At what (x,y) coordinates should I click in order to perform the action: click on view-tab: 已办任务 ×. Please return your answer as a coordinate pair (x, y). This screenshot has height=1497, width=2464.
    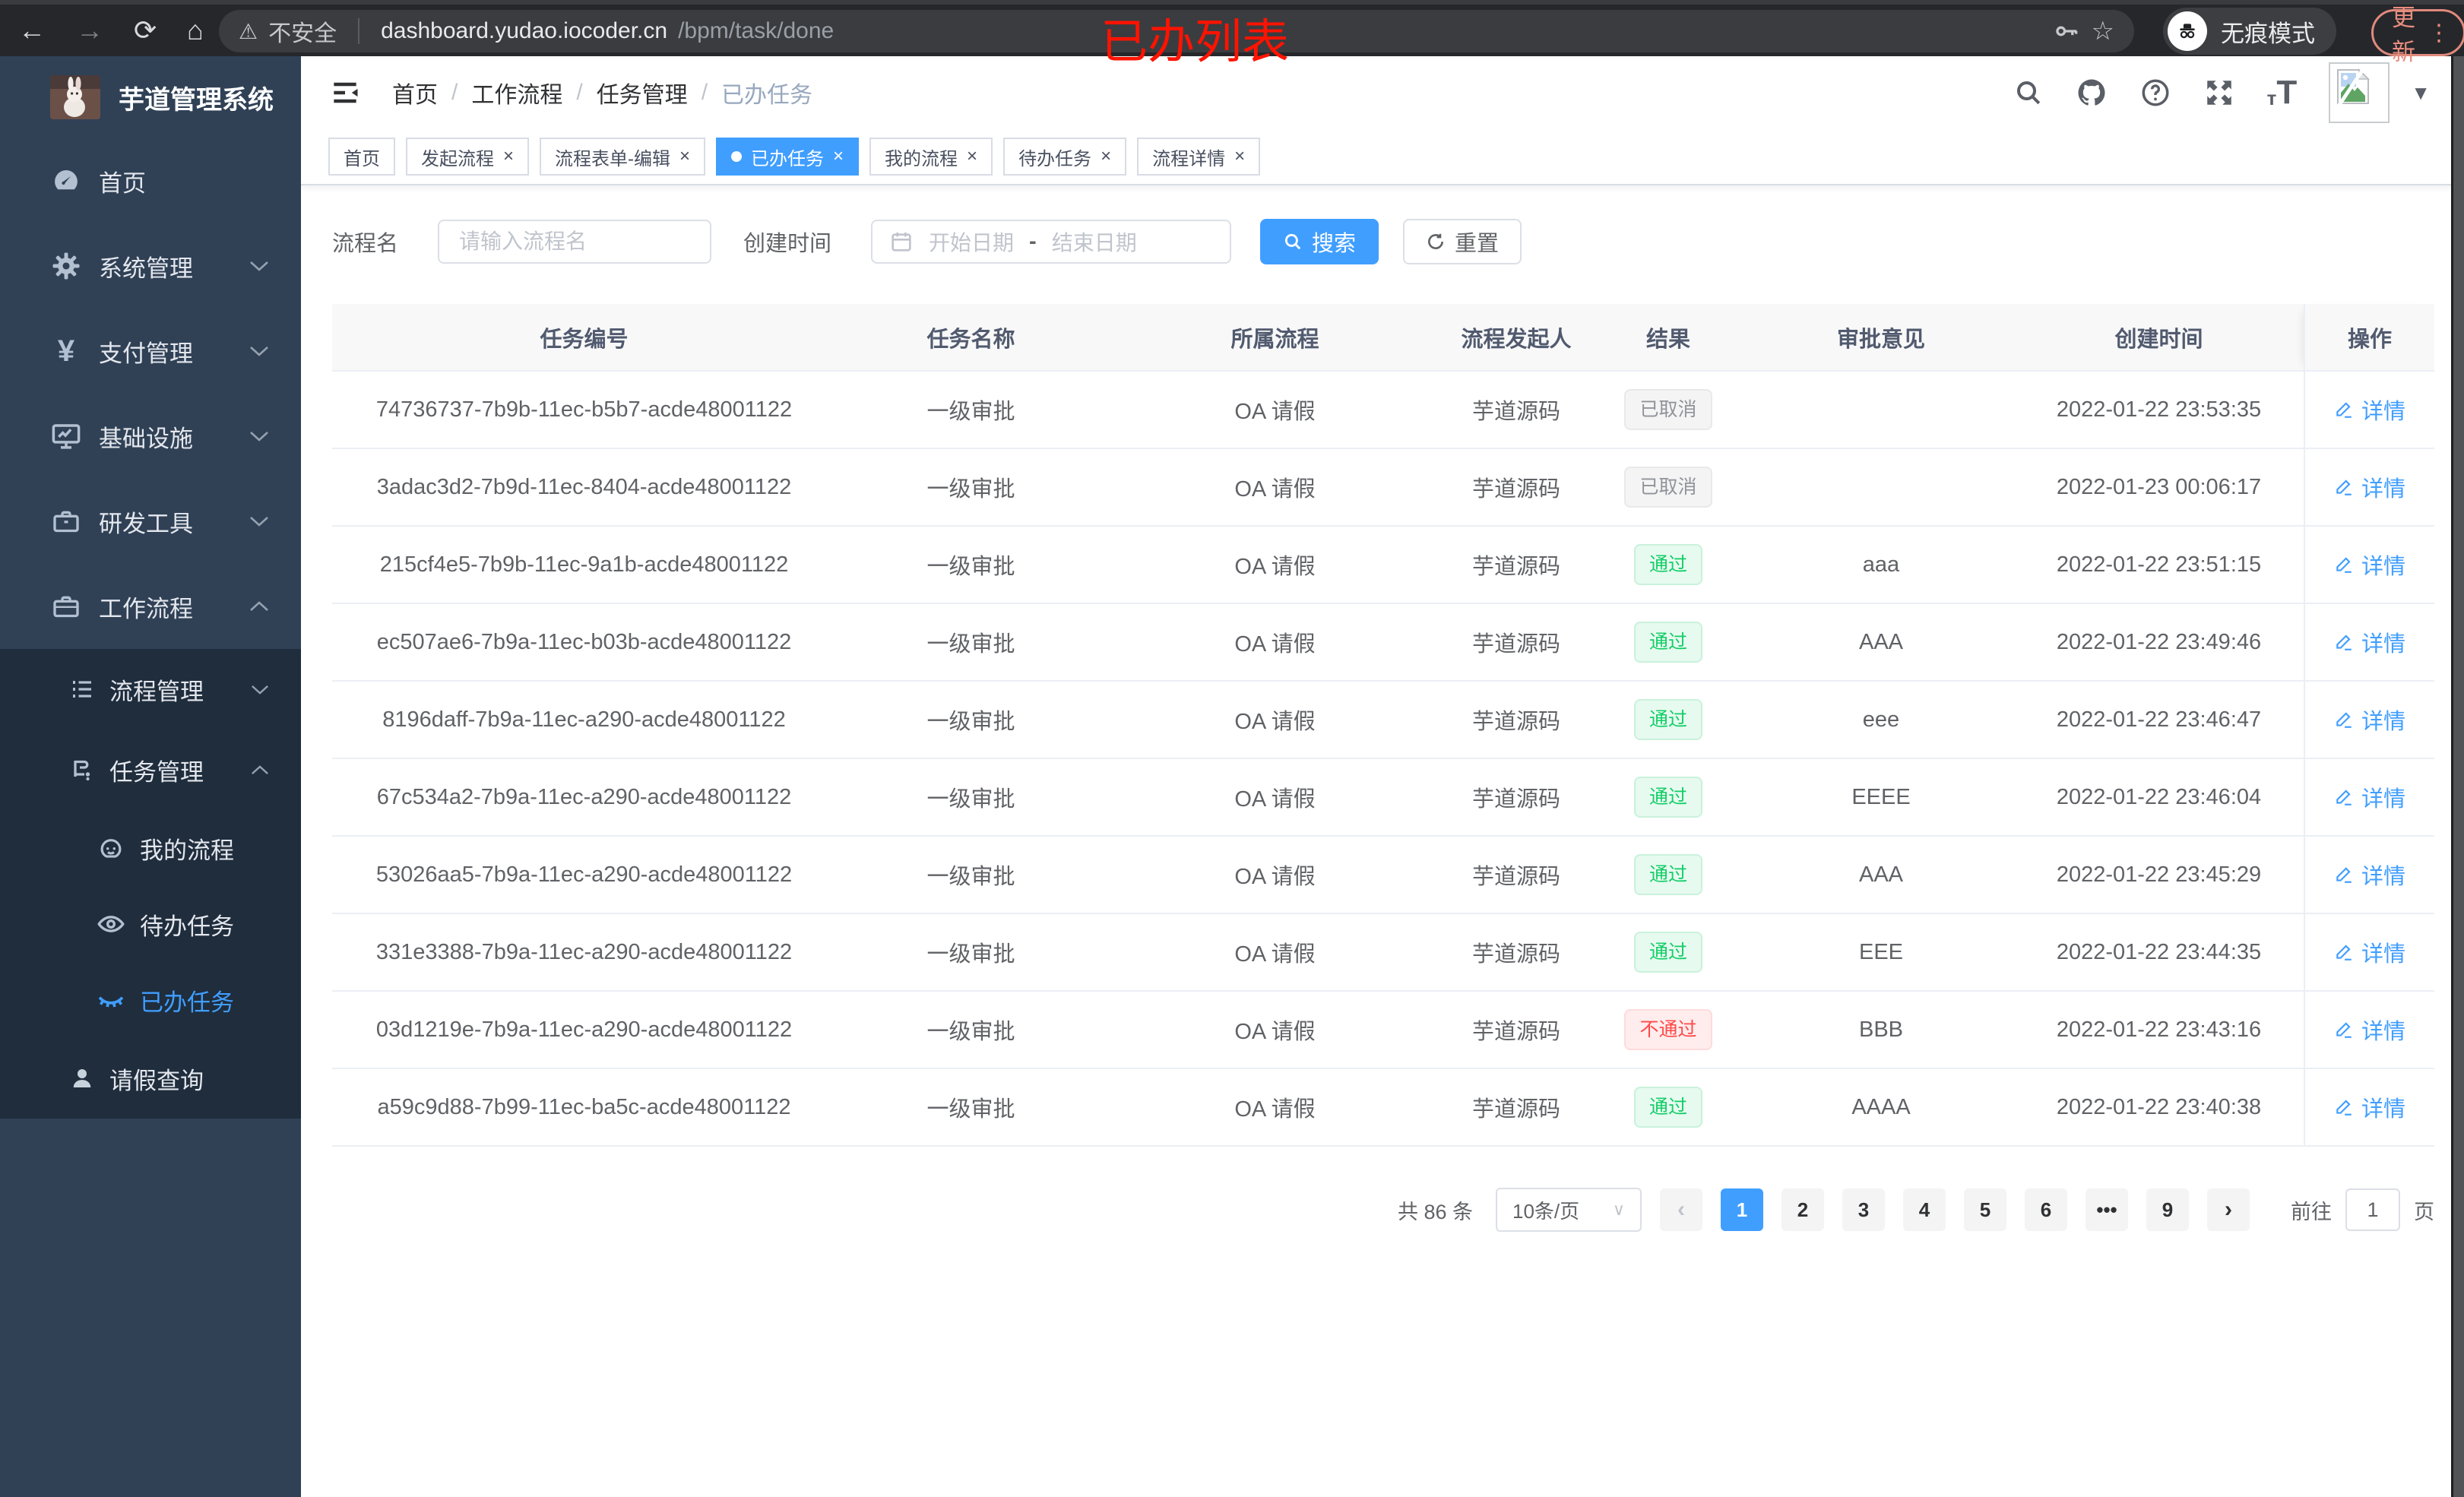
    Looking at the image, I should click on (788, 157).